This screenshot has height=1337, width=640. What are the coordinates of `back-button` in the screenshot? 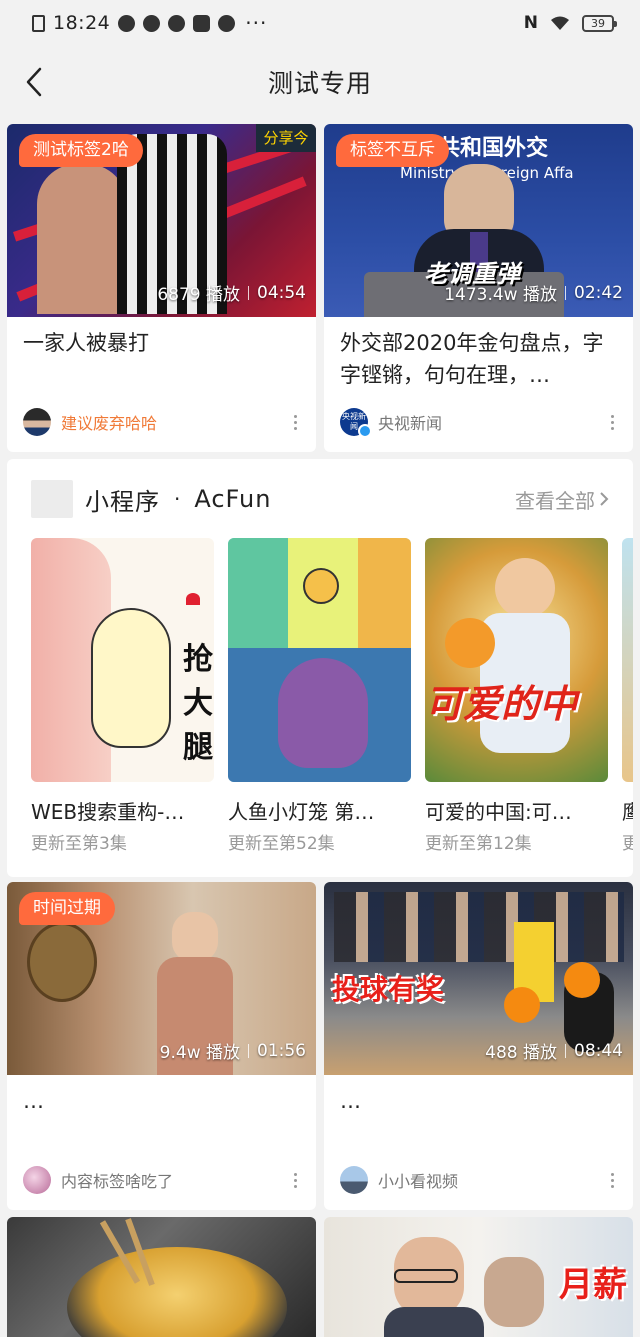 It's located at (34, 82).